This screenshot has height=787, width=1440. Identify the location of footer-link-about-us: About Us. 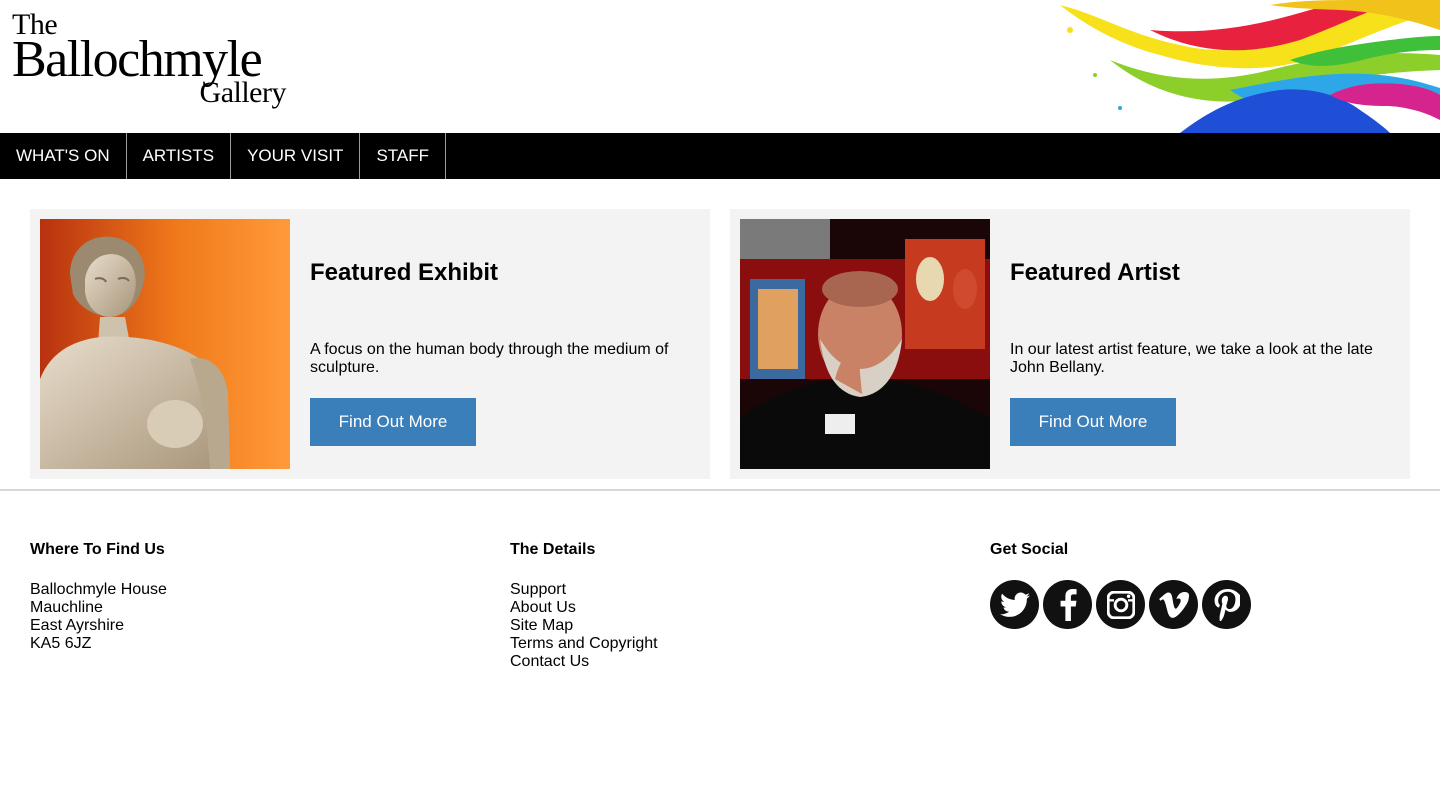
(584, 608).